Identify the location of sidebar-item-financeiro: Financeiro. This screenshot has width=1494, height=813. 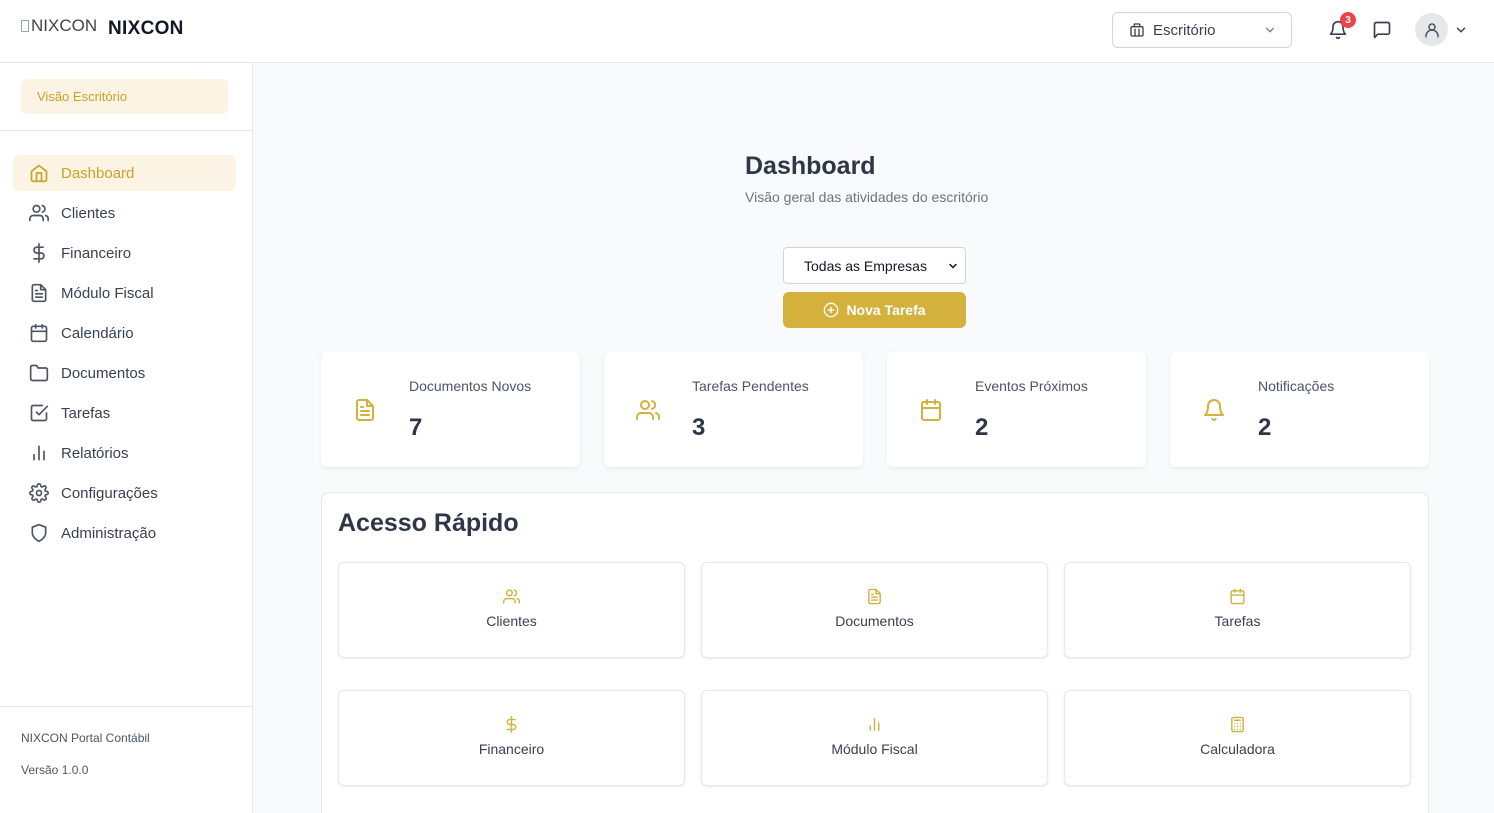
(124, 253).